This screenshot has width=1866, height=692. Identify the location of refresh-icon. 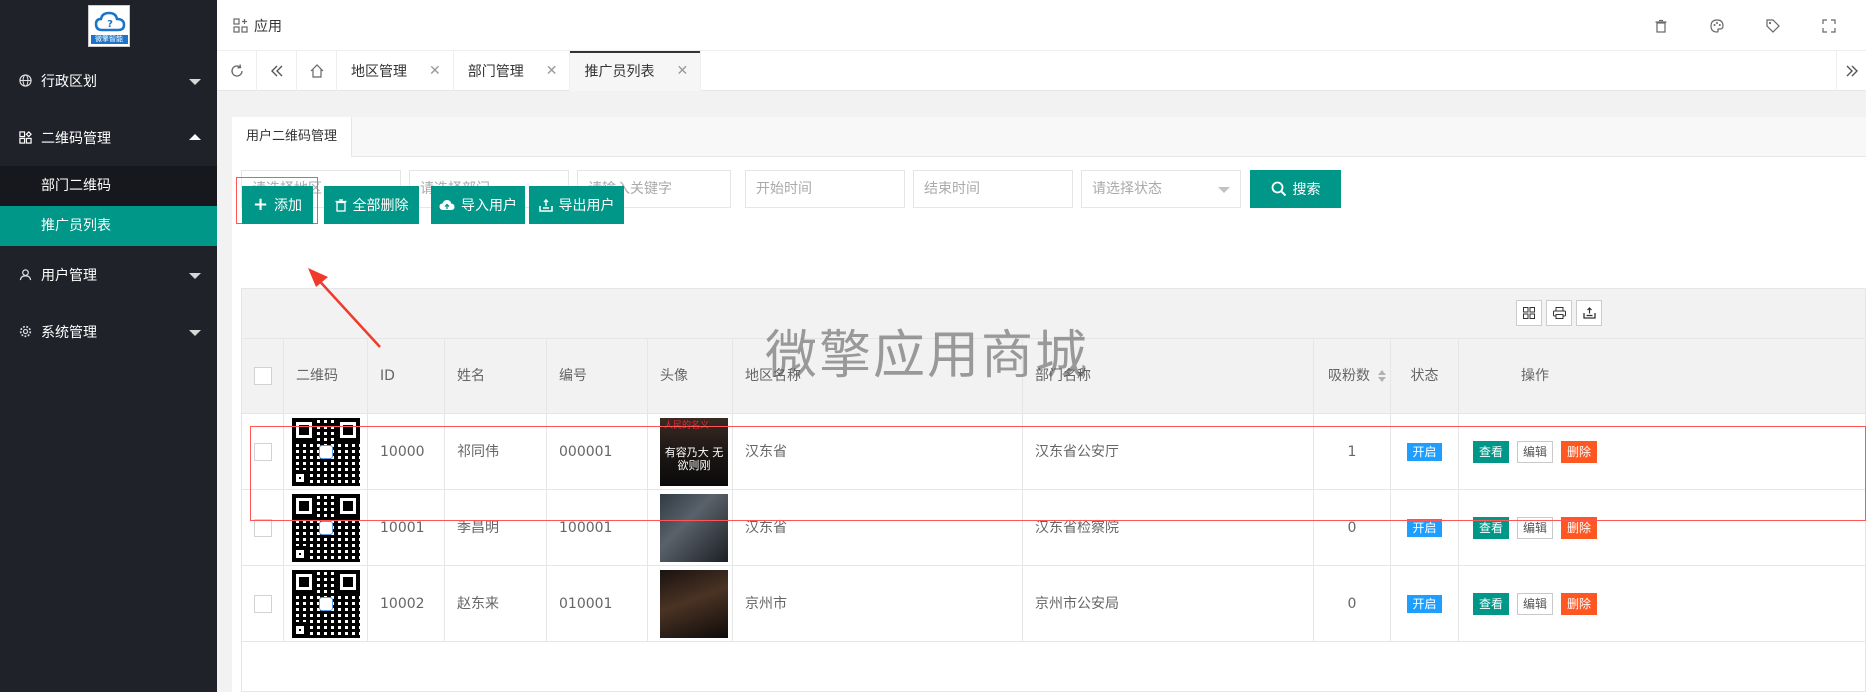
(236, 70).